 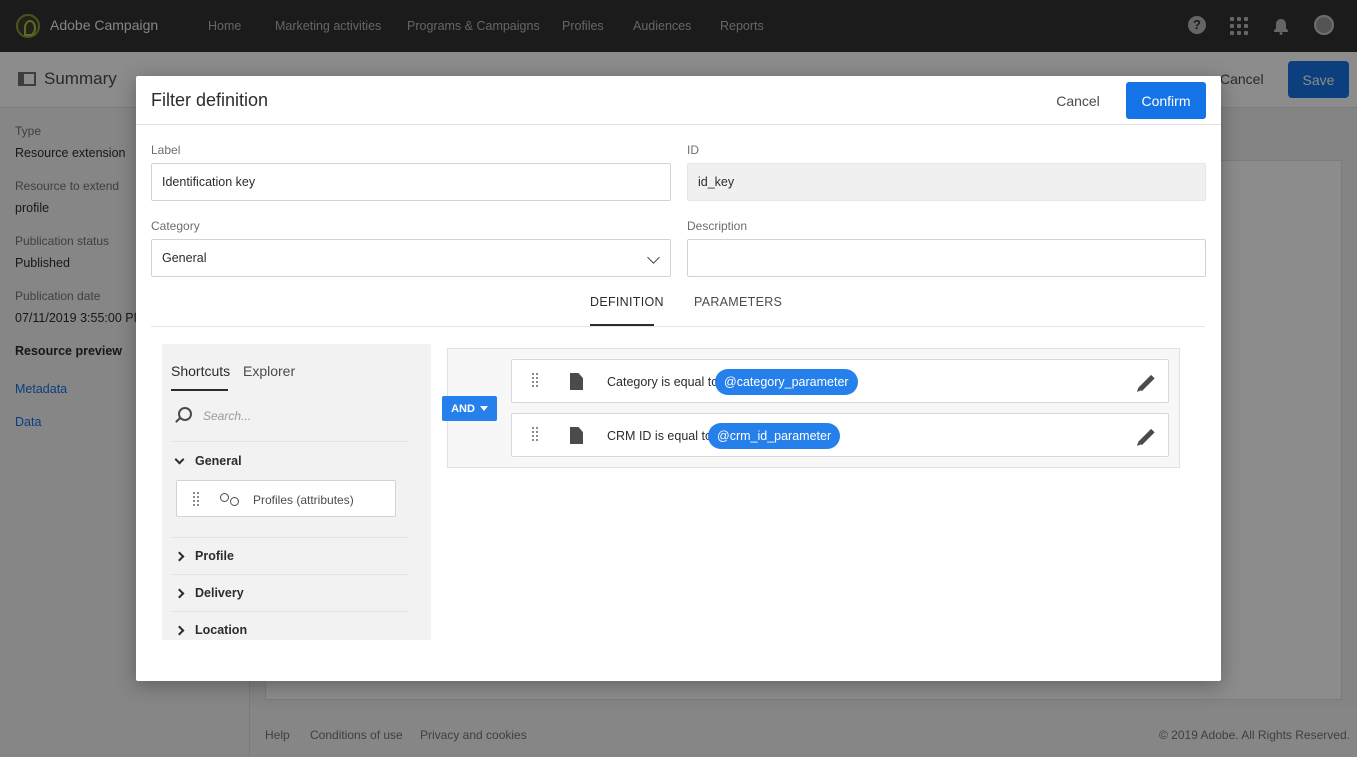 What do you see at coordinates (678, 326) in the screenshot?
I see `tabs-divider` at bounding box center [678, 326].